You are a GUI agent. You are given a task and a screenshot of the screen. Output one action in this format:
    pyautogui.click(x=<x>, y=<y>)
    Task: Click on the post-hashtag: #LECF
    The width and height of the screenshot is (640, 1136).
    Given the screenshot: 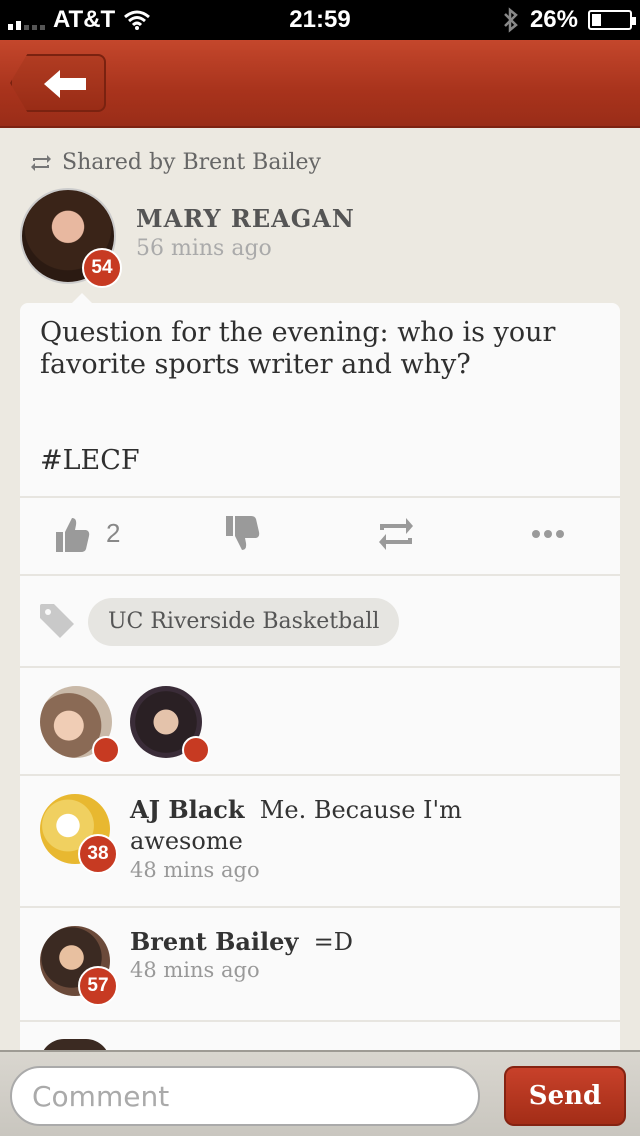 What is the action you would take?
    pyautogui.click(x=90, y=460)
    